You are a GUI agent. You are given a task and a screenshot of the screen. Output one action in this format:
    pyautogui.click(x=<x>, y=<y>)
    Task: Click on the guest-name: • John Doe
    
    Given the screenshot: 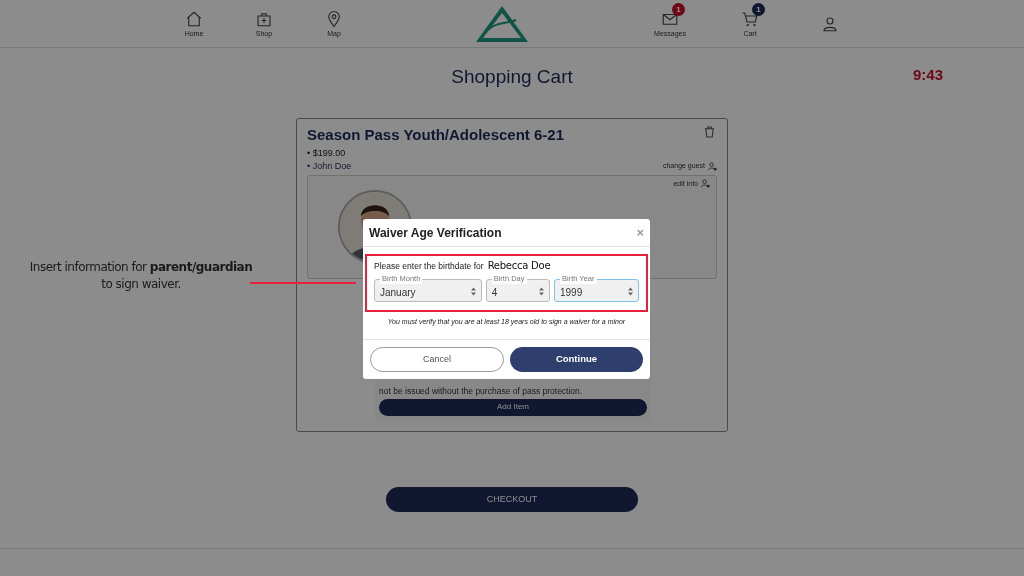 What is the action you would take?
    pyautogui.click(x=329, y=166)
    